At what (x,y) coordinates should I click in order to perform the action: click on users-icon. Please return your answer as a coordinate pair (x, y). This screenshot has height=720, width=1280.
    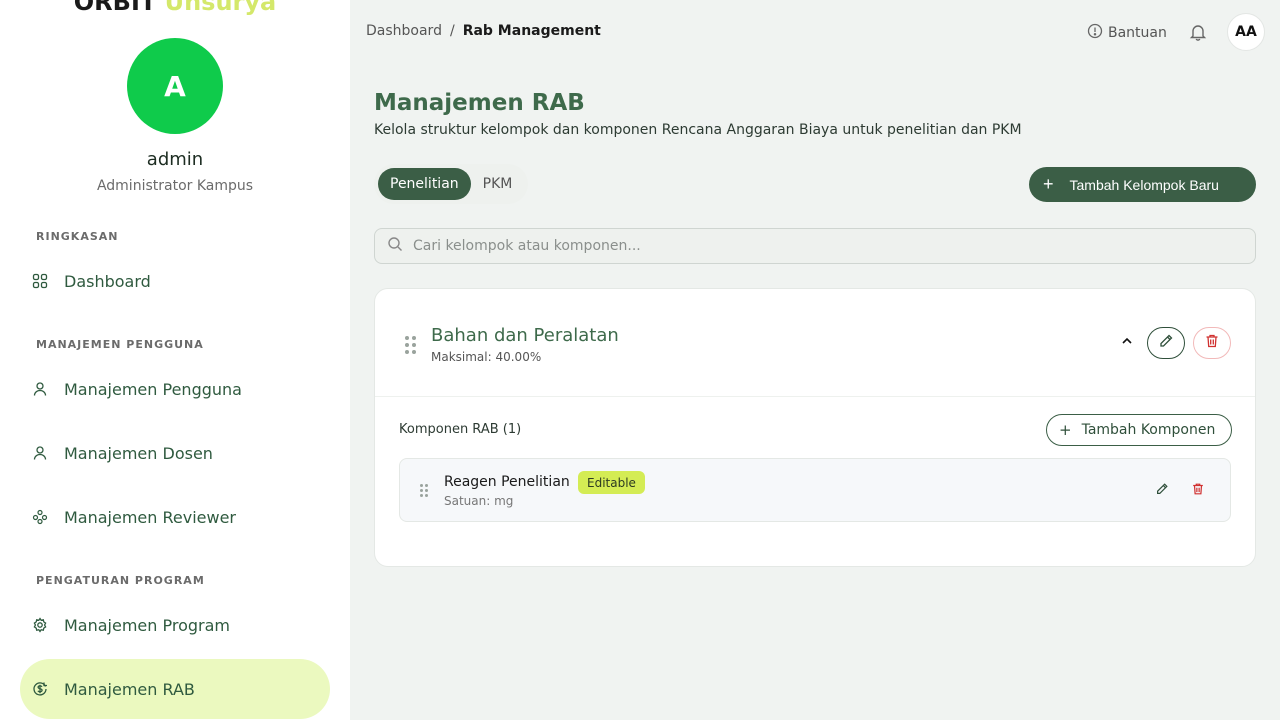
    Looking at the image, I should click on (40, 517).